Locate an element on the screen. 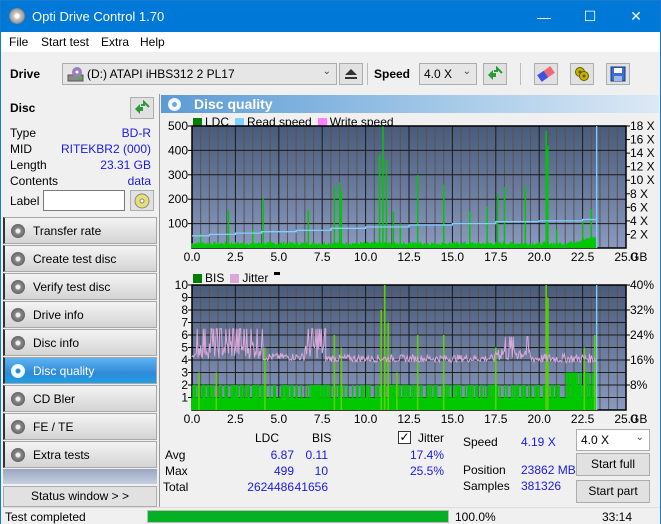 Image resolution: width=661 pixels, height=524 pixels. drive-icon is located at coordinates (75, 74).